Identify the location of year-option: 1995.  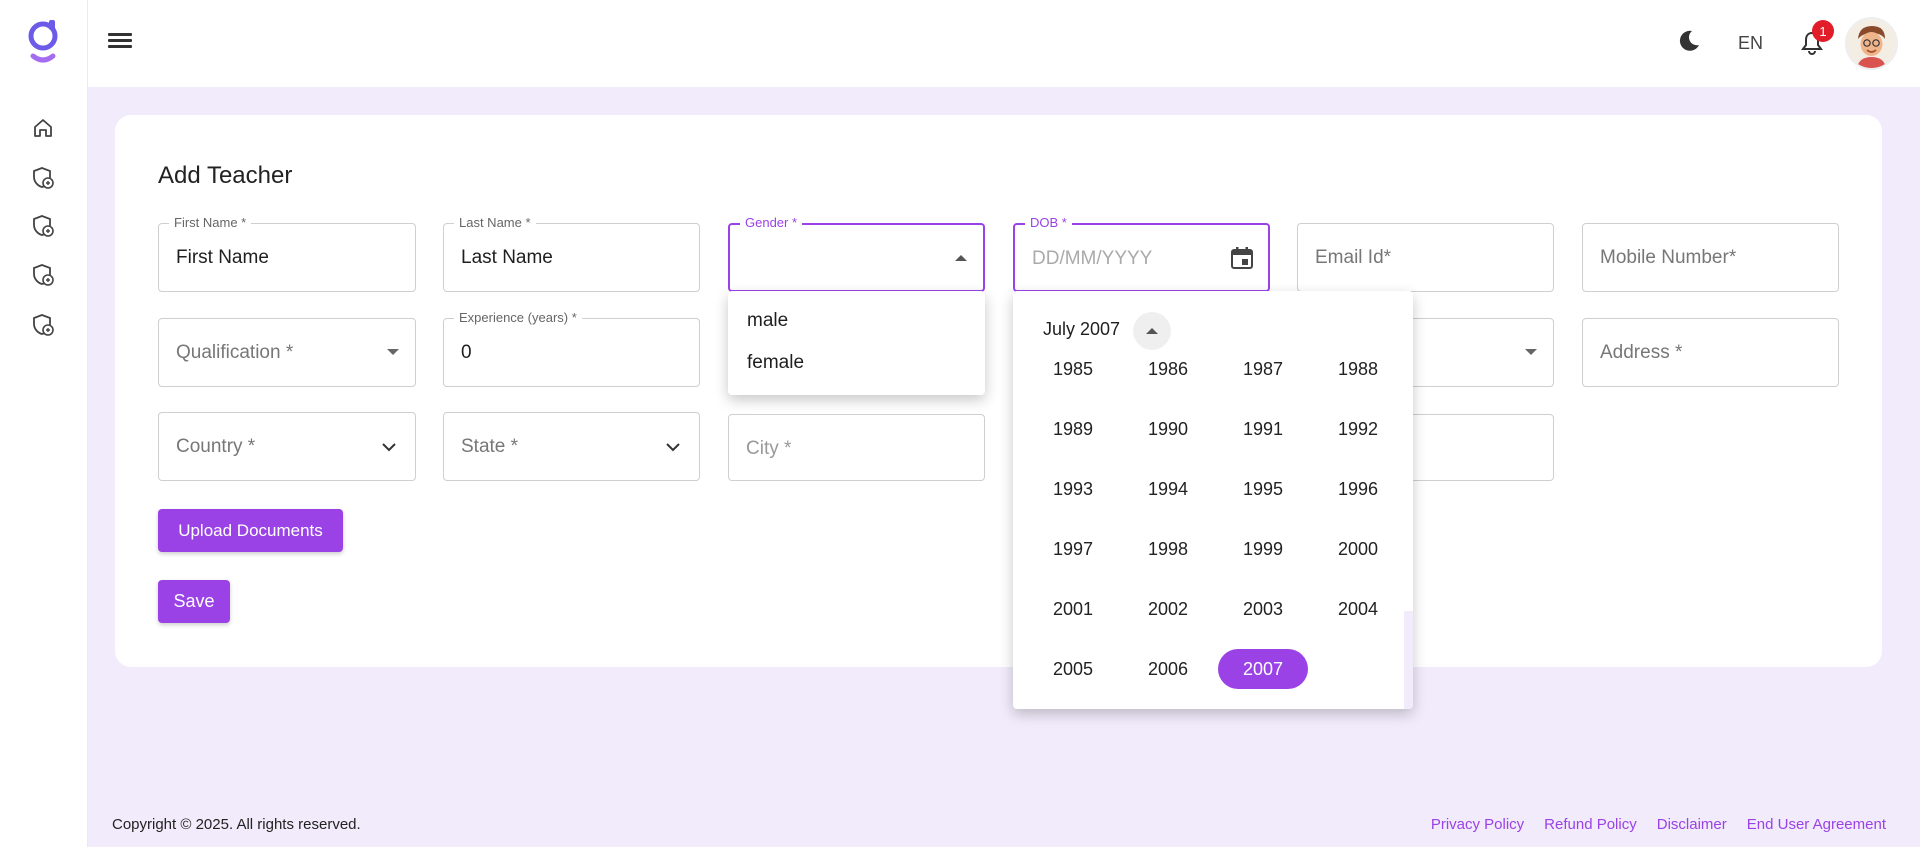
(1263, 489).